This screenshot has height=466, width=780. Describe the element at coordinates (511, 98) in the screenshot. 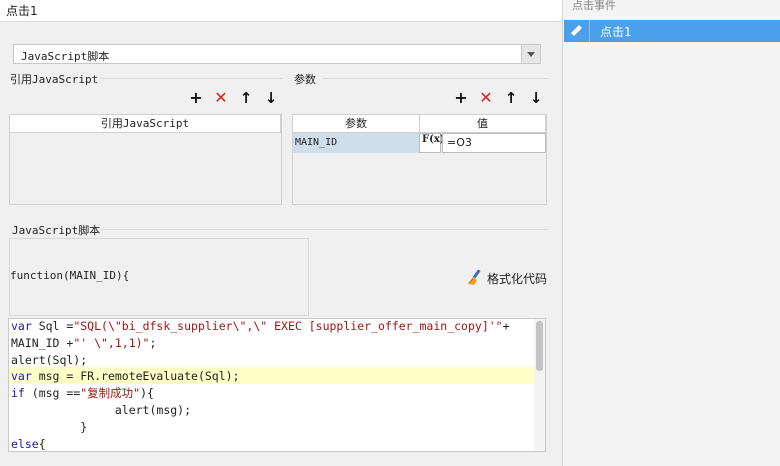

I see `params-move-up-button: ↑` at that location.